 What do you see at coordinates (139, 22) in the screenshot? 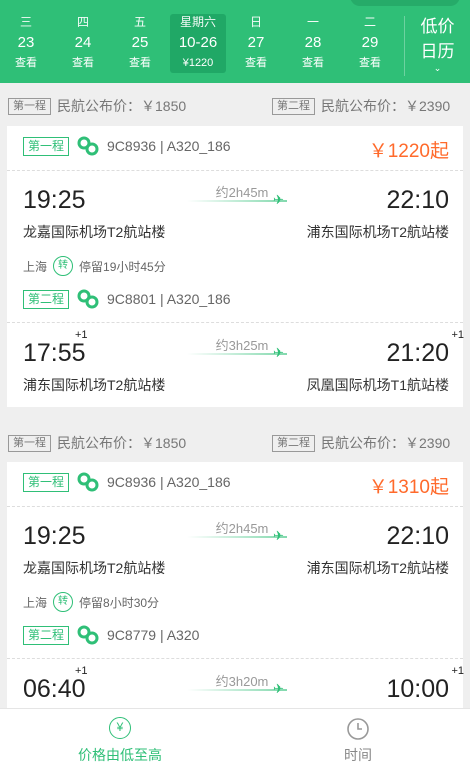
I see `date-weekday: 五` at bounding box center [139, 22].